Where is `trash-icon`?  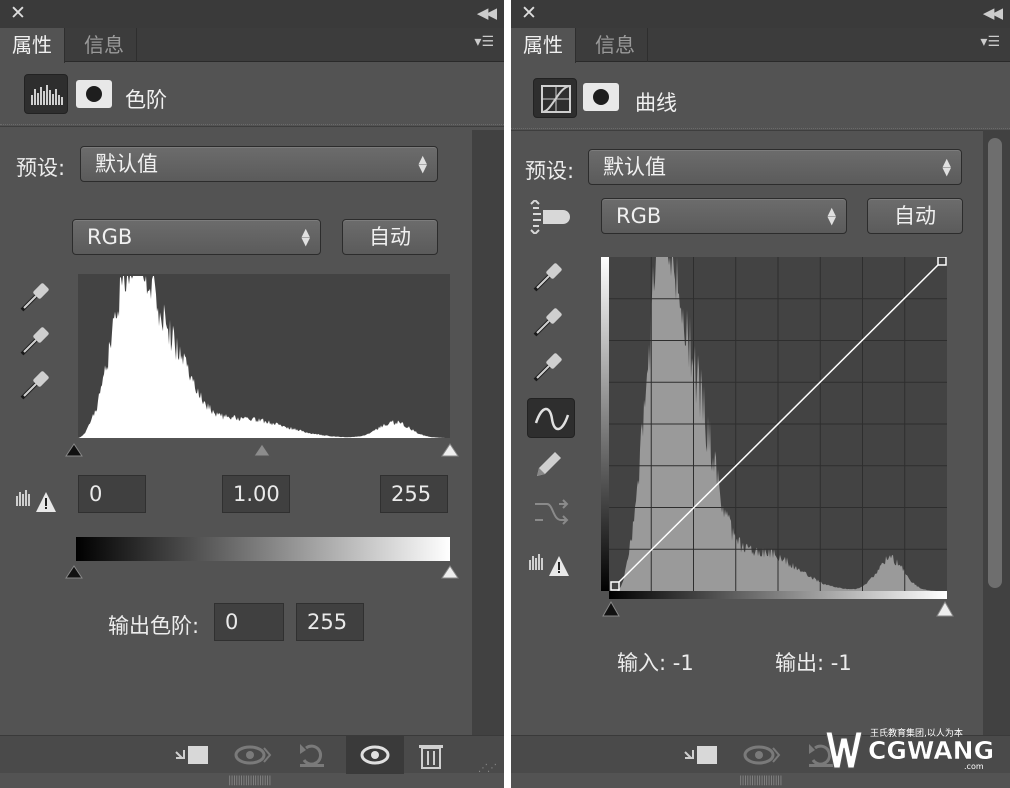 trash-icon is located at coordinates (431, 755).